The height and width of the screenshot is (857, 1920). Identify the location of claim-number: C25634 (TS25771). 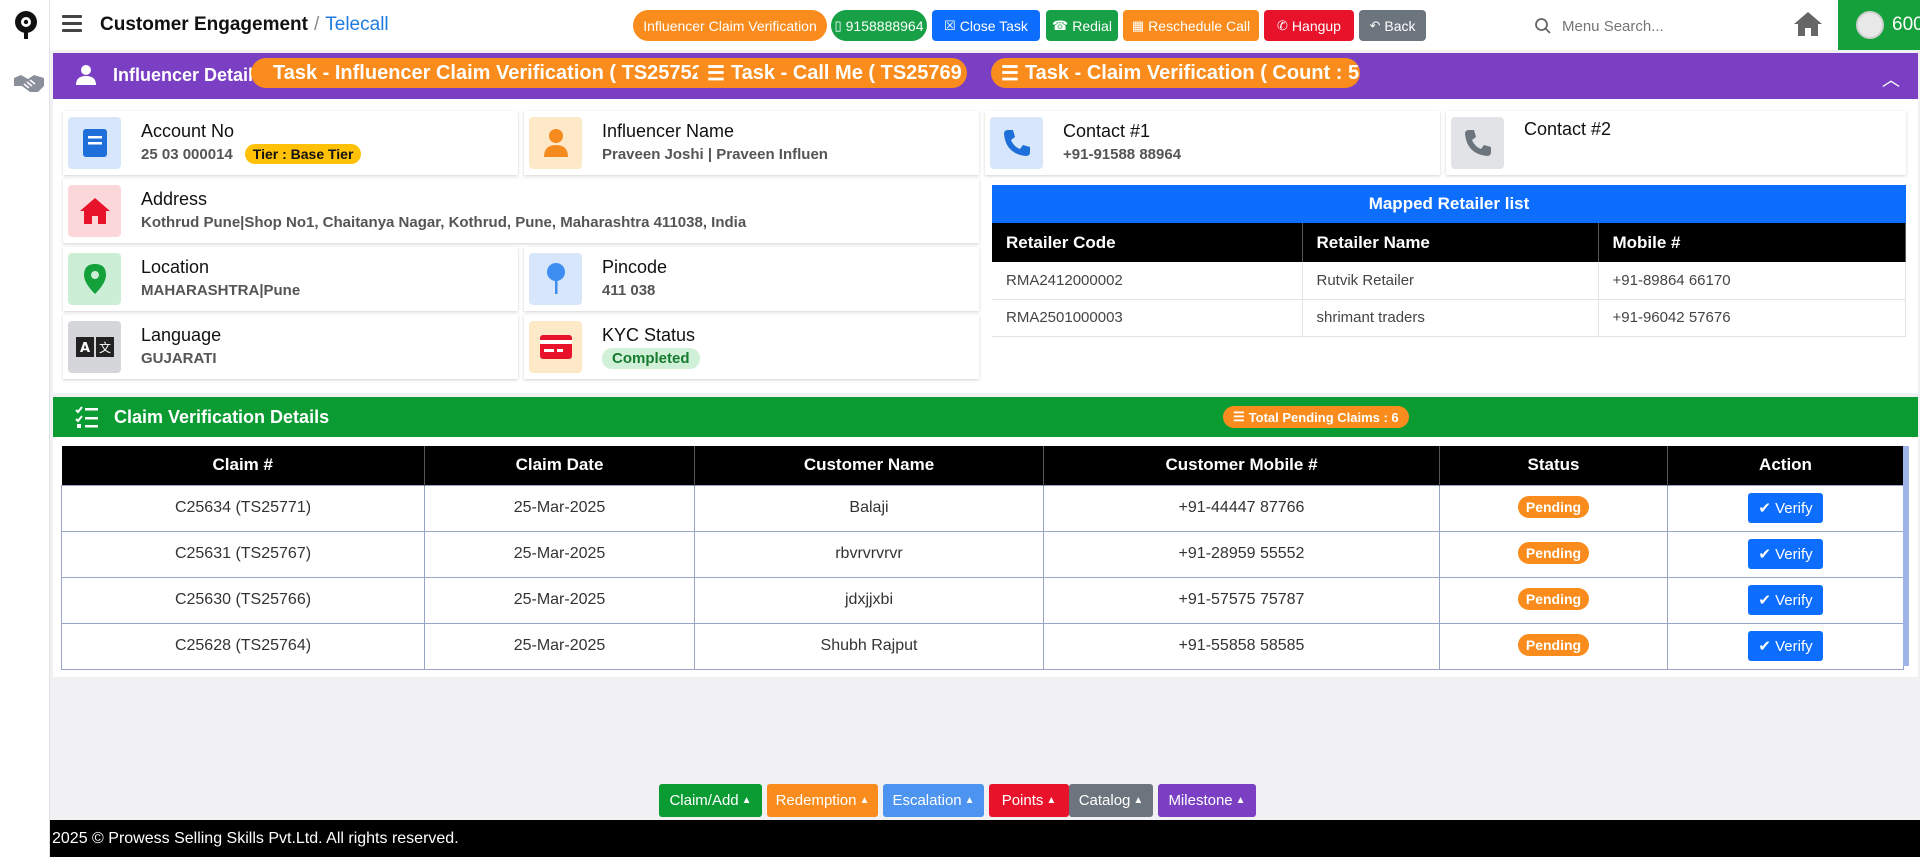
(243, 508).